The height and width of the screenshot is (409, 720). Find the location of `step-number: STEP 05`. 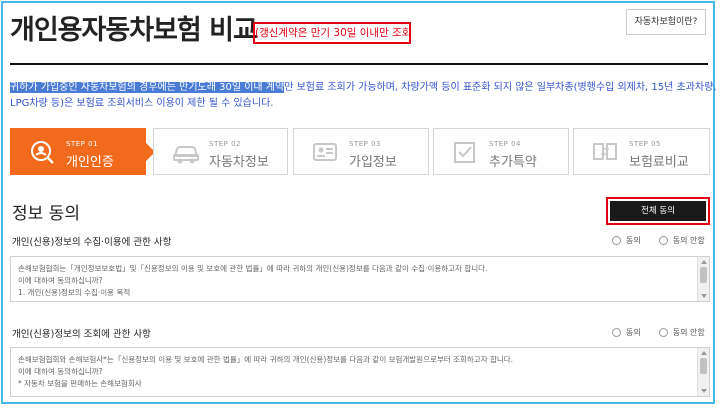

step-number: STEP 05 is located at coordinates (645, 144).